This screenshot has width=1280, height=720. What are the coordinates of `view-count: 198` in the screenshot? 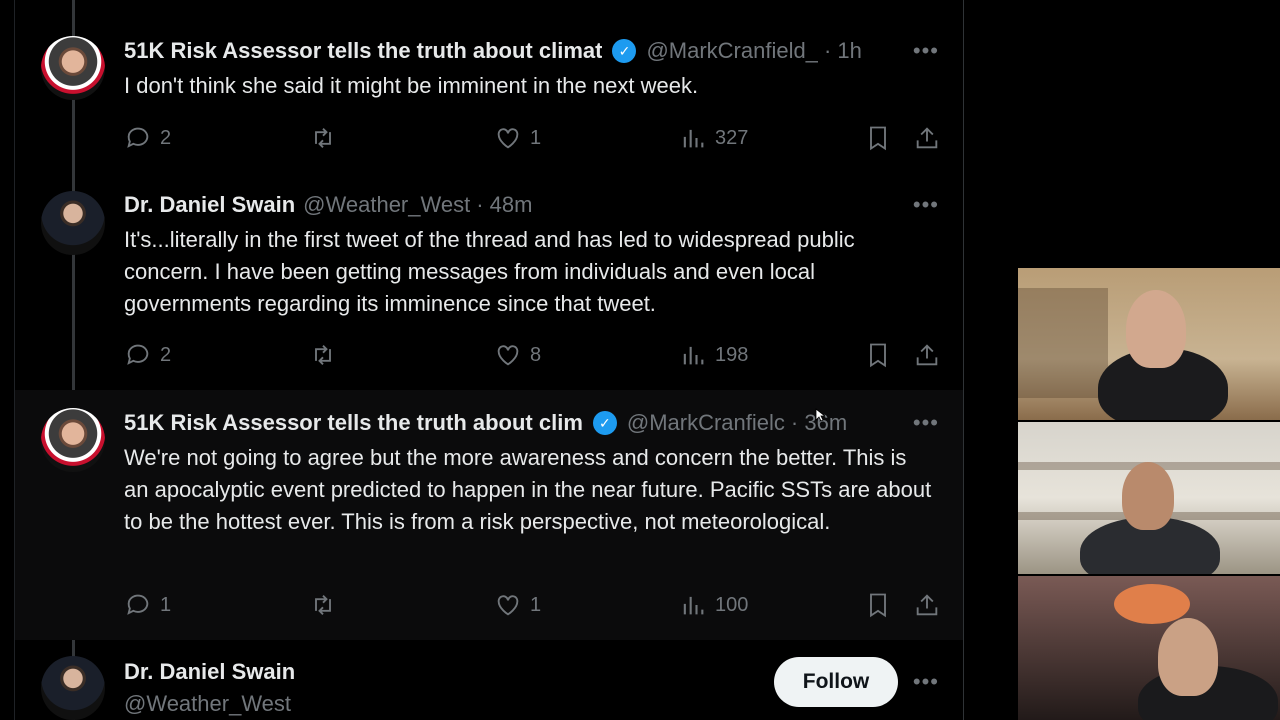 It's located at (732, 354).